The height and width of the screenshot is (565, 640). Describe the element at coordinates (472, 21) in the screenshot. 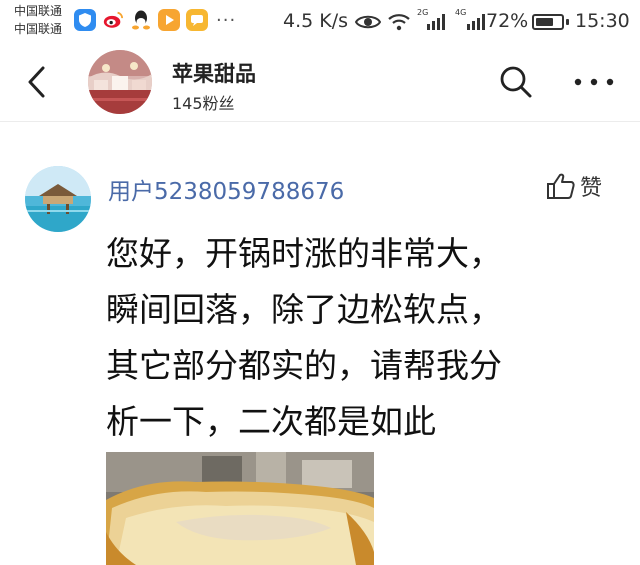

I see `signal-4g-icon: 4G` at that location.